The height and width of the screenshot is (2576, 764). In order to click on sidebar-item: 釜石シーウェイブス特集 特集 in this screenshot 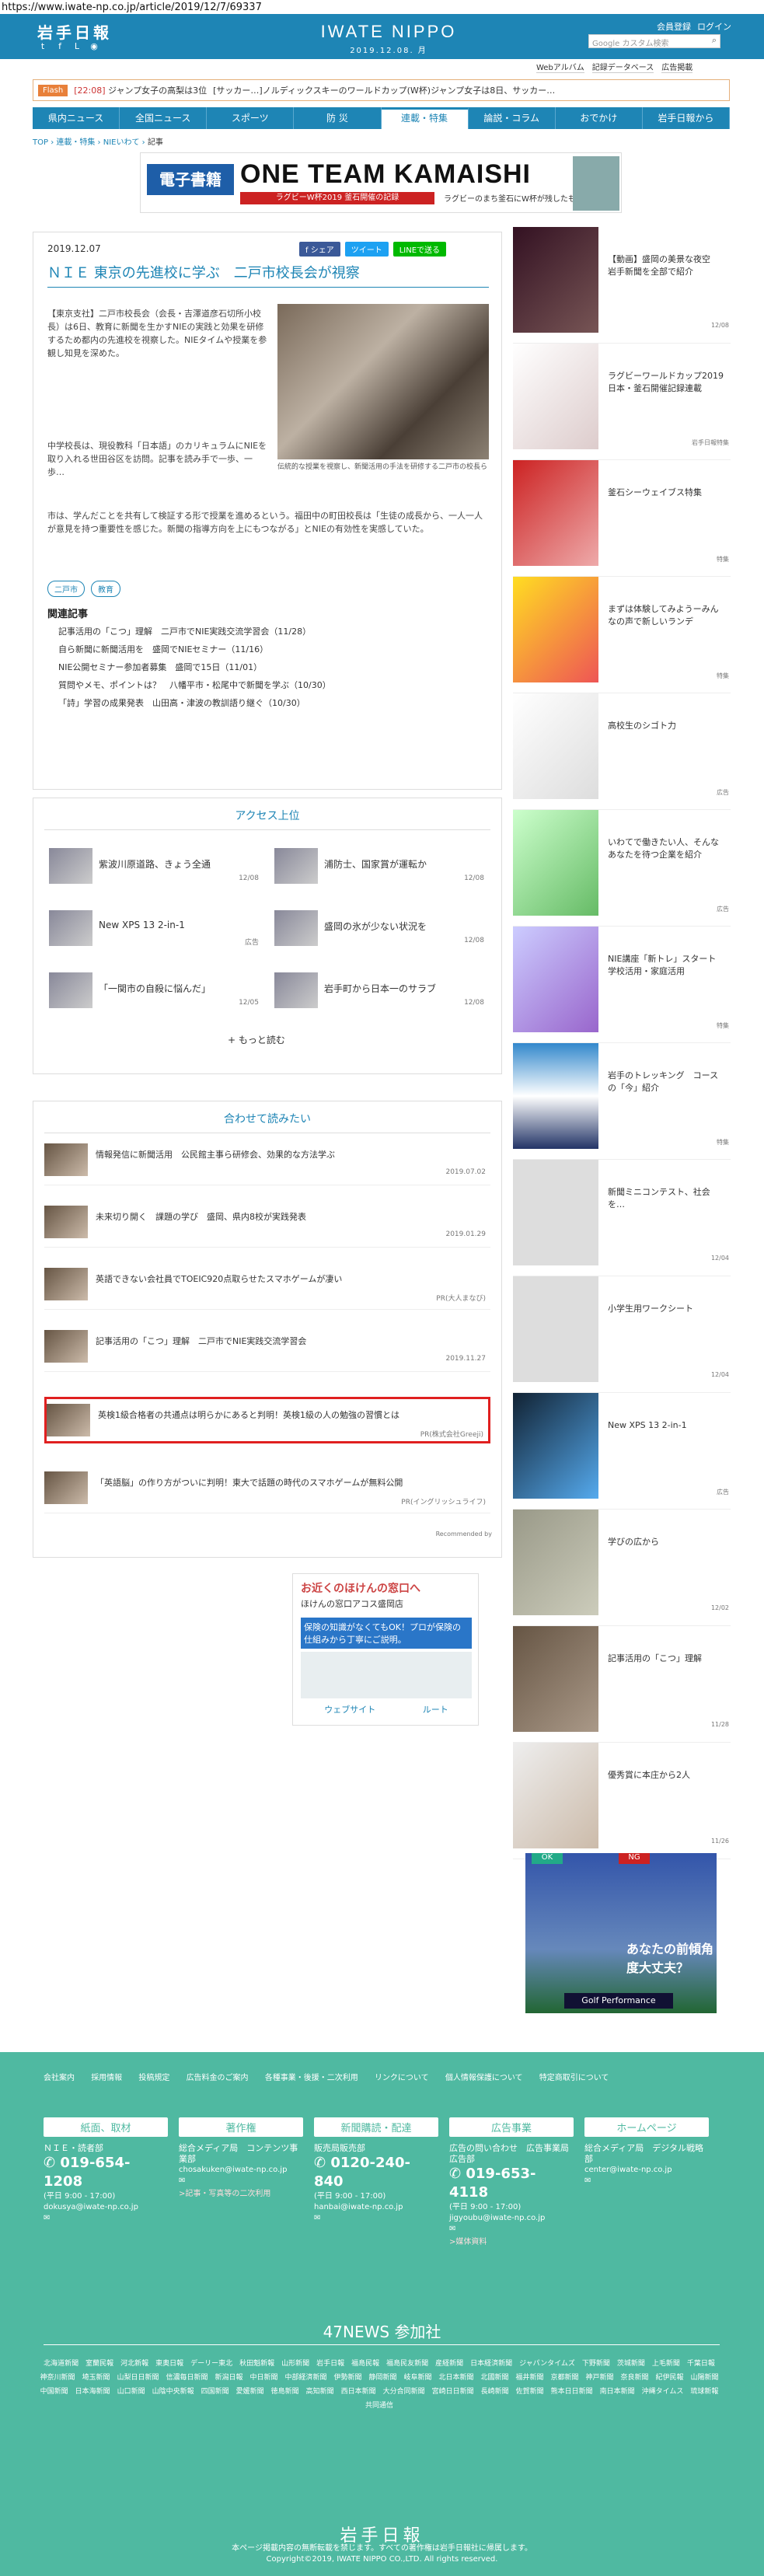, I will do `click(622, 519)`.